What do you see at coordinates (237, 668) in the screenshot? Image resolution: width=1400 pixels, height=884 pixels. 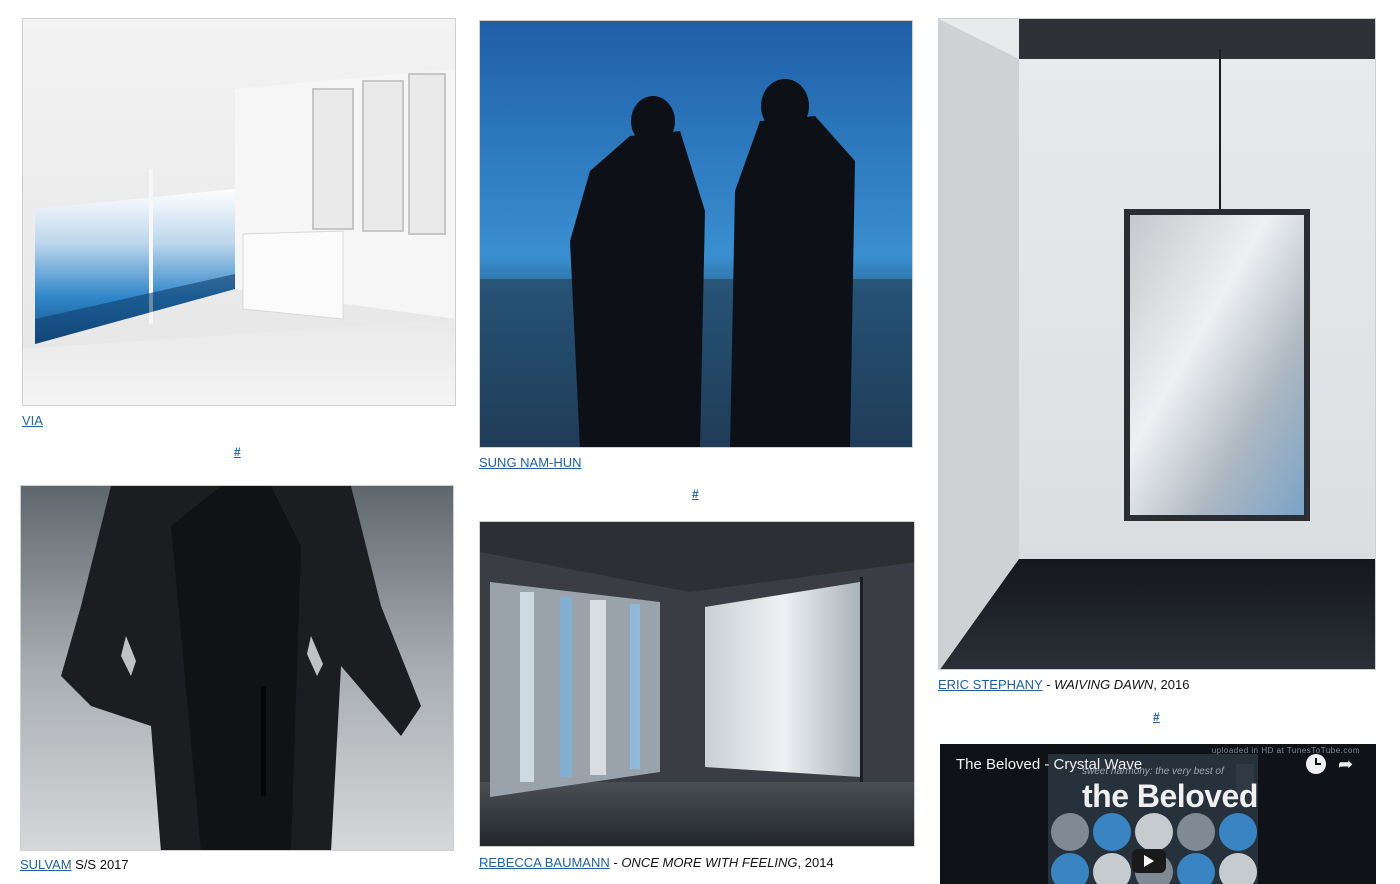 I see `post-image-black-coat` at bounding box center [237, 668].